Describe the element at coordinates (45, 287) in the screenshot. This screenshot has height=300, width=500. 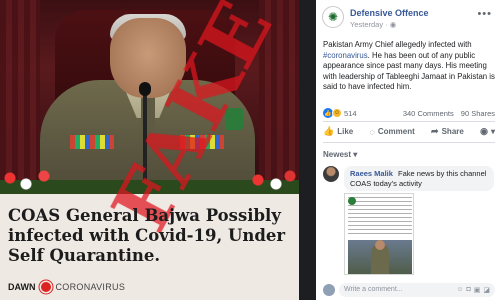
I see `virus-icon` at that location.